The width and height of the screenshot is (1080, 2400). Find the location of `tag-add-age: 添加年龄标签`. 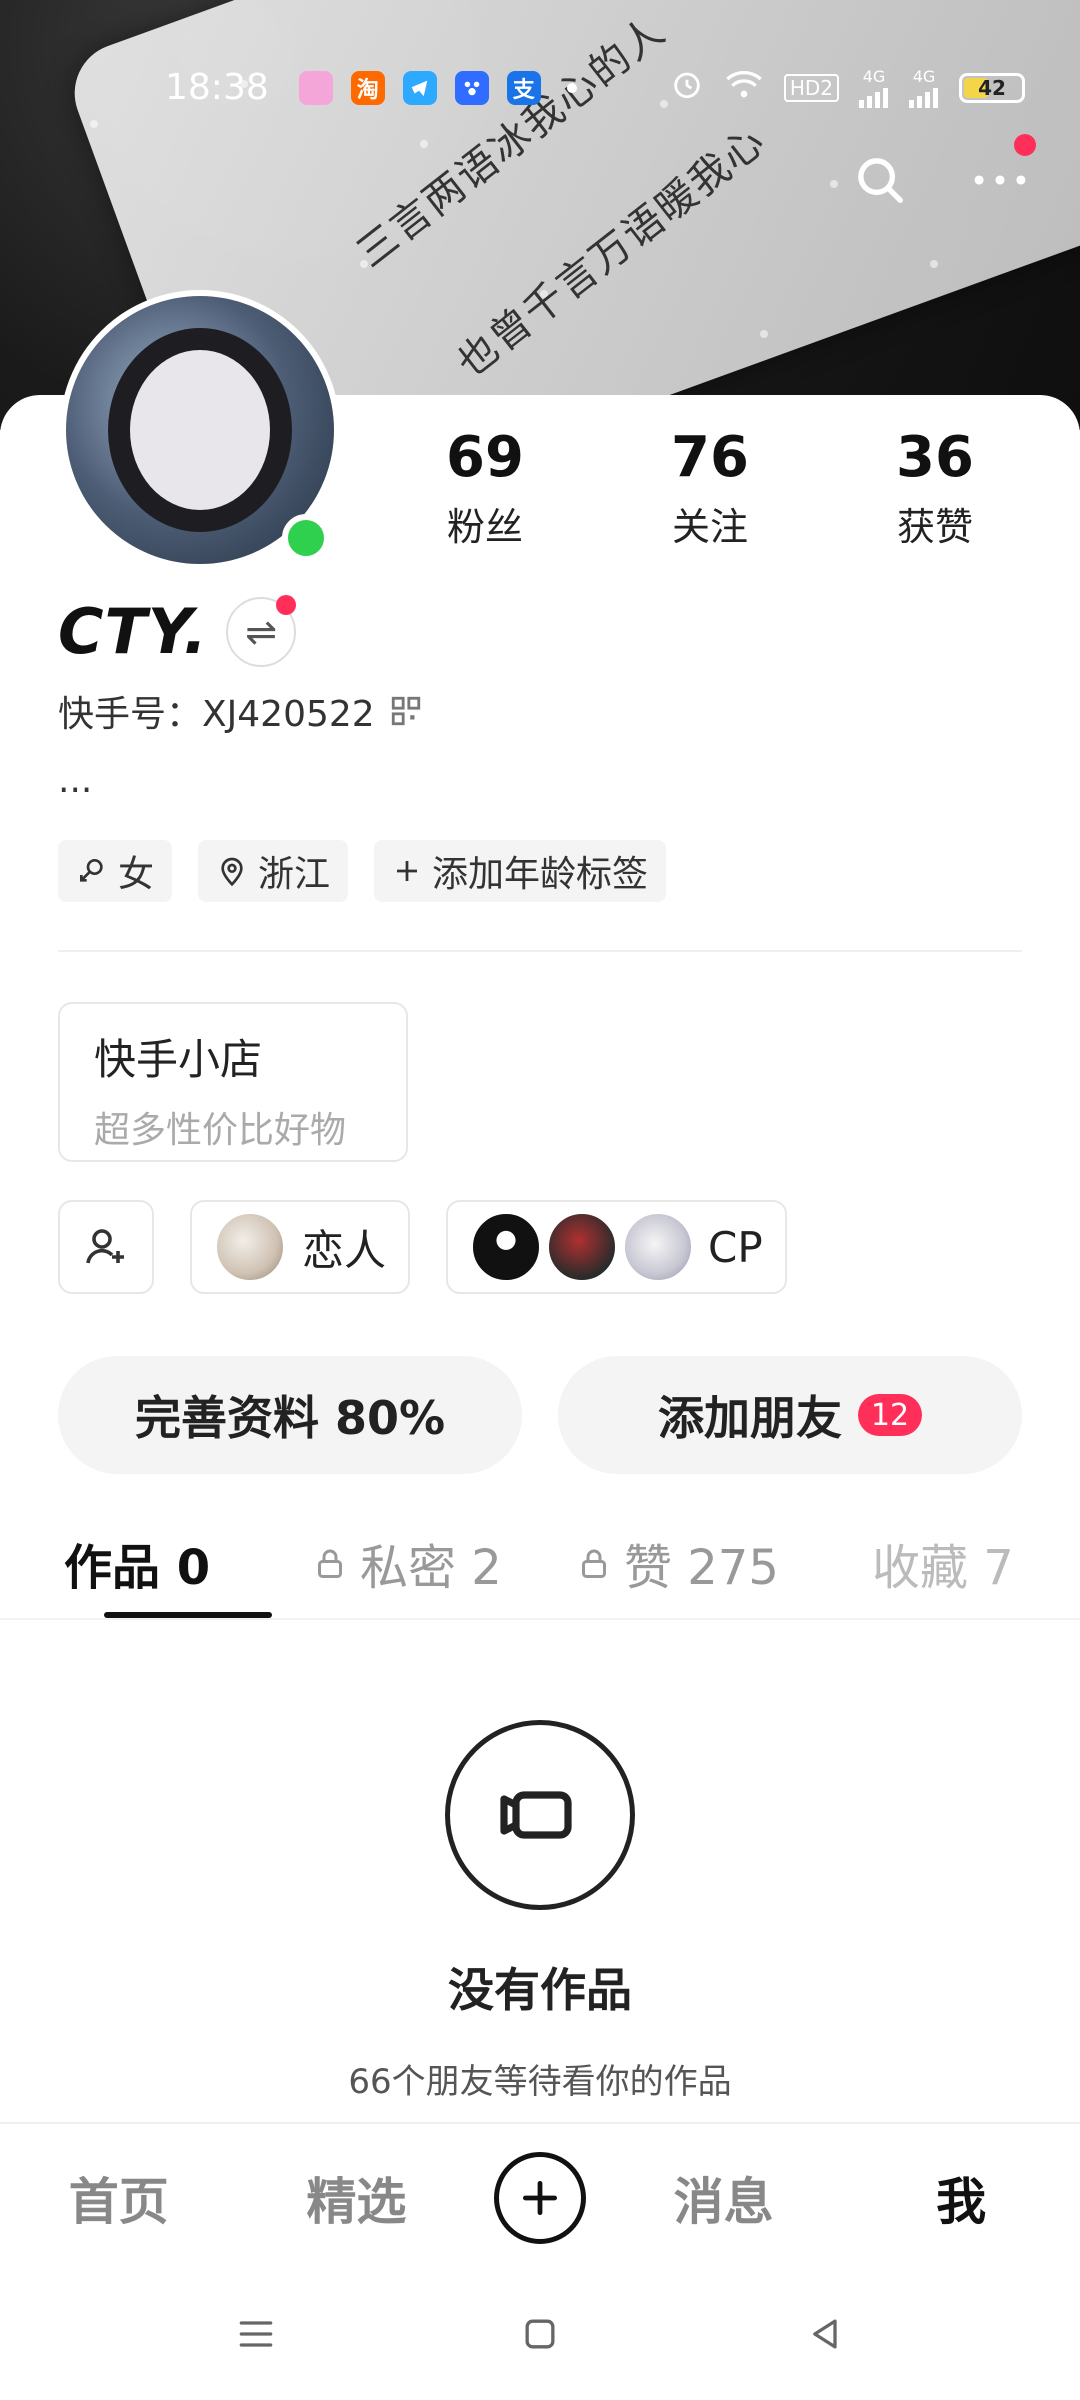

tag-add-age: 添加年龄标签 is located at coordinates (520, 871).